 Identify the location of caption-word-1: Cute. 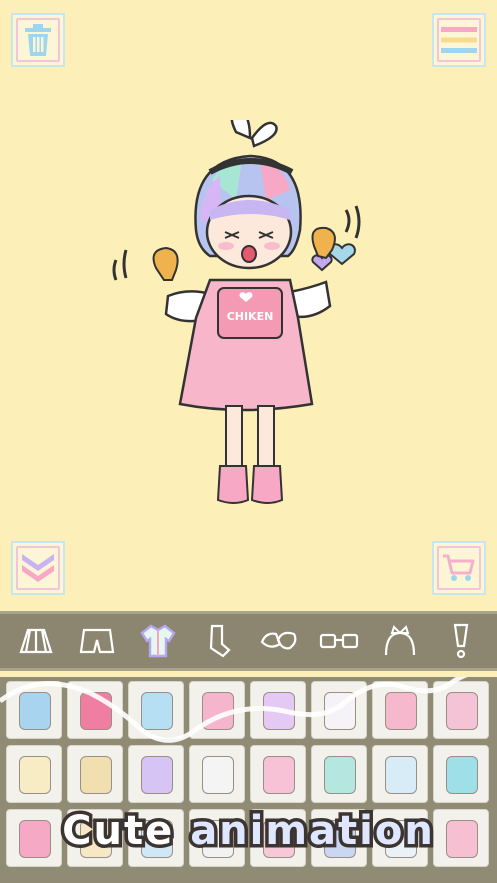
(117, 831).